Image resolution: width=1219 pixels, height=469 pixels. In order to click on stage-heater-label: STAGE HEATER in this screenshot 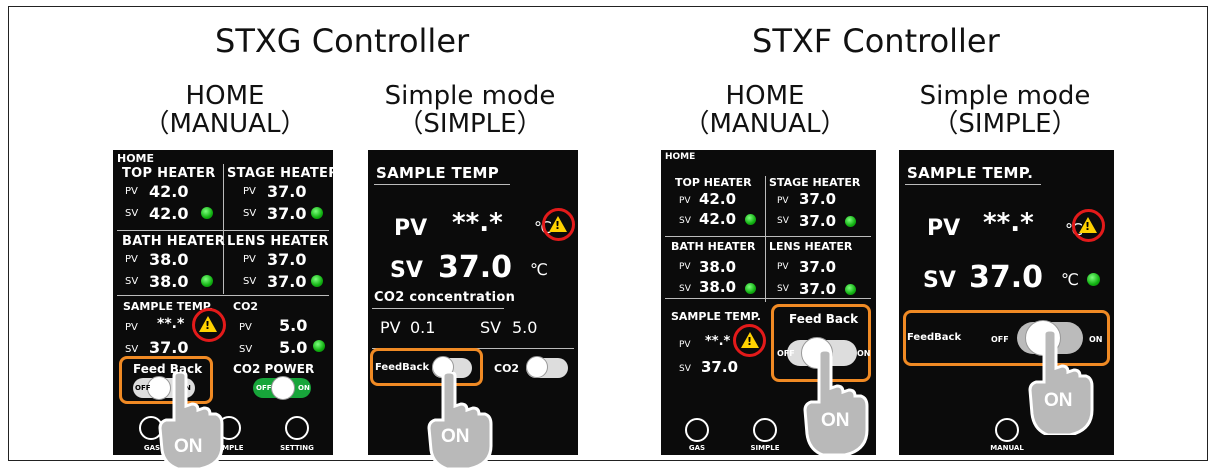, I will do `click(280, 173)`.